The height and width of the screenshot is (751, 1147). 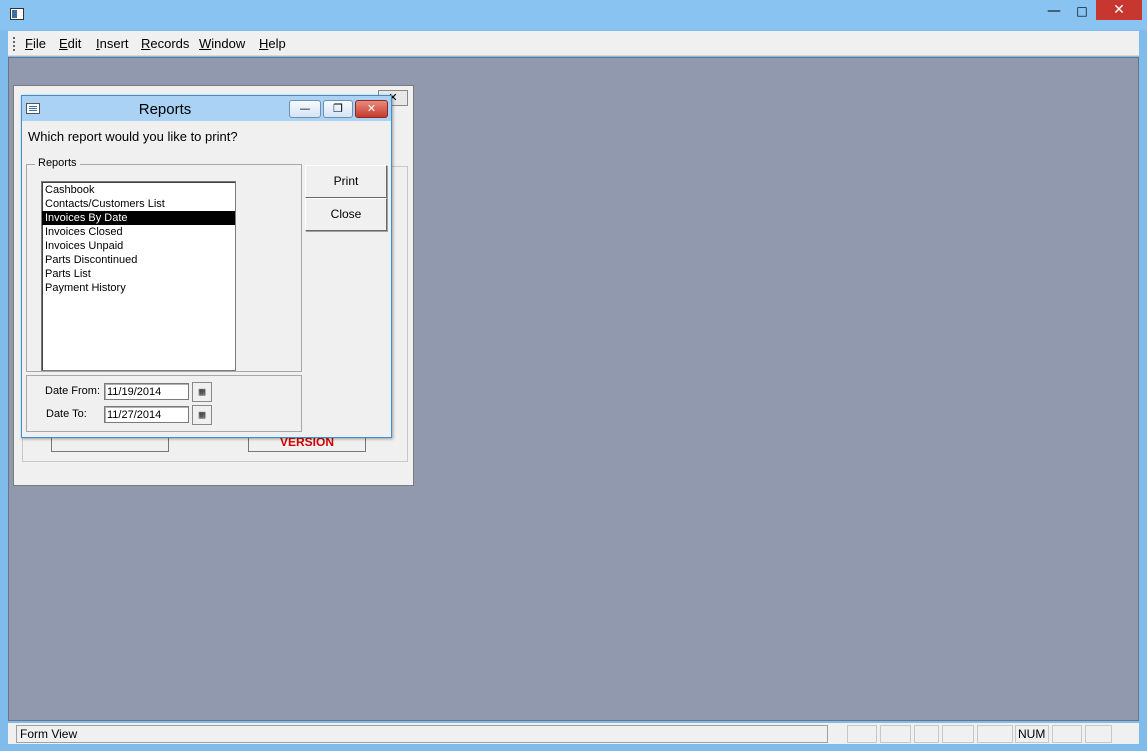 I want to click on date-from-label: Date From:, so click(x=73, y=391).